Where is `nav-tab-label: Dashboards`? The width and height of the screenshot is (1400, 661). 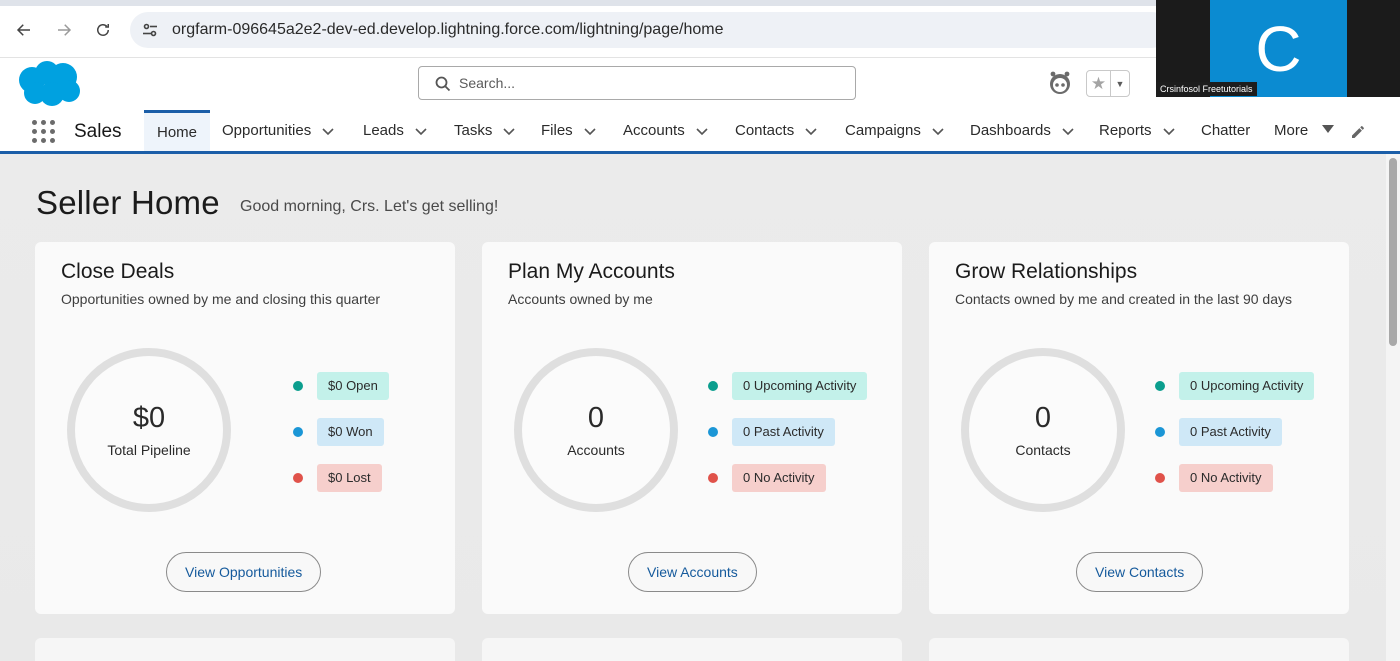
nav-tab-label: Dashboards is located at coordinates (1010, 130).